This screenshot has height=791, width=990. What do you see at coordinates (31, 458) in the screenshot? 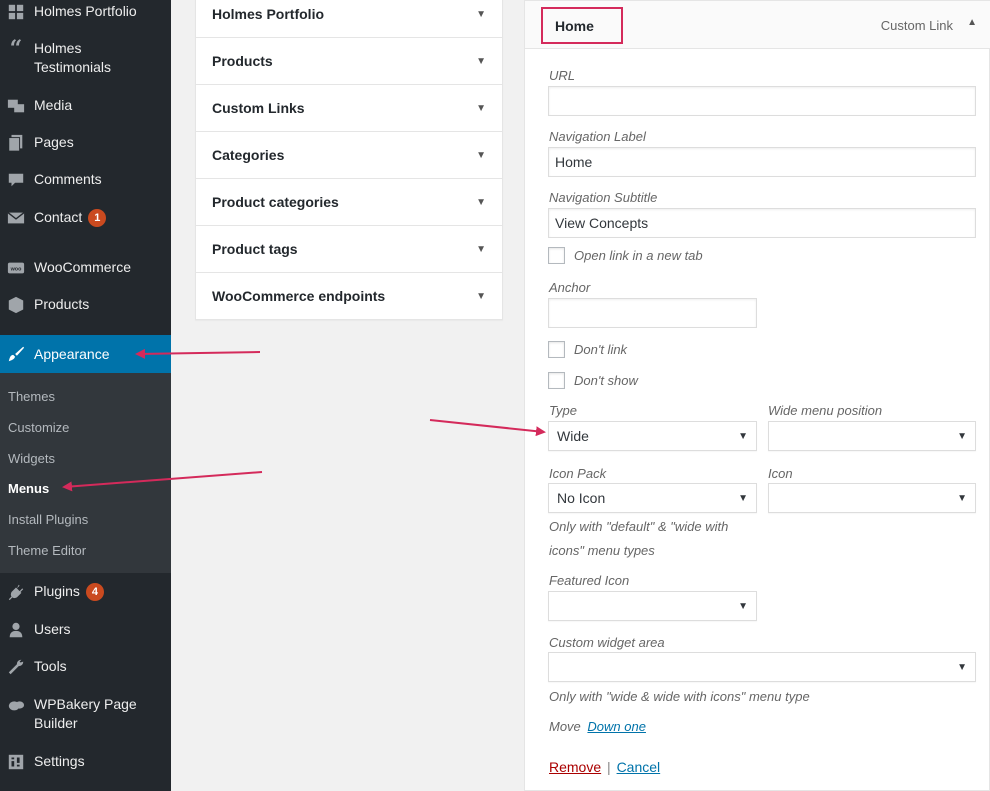
I see `submenu-widgets: Widgets` at bounding box center [31, 458].